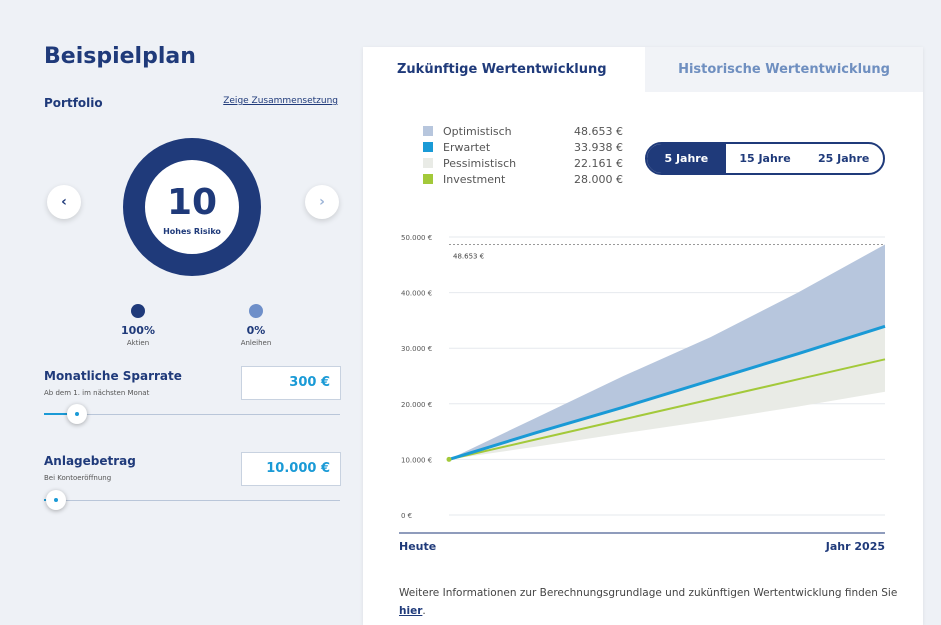 This screenshot has width=941, height=625. What do you see at coordinates (449, 459) in the screenshot?
I see `start-point` at bounding box center [449, 459].